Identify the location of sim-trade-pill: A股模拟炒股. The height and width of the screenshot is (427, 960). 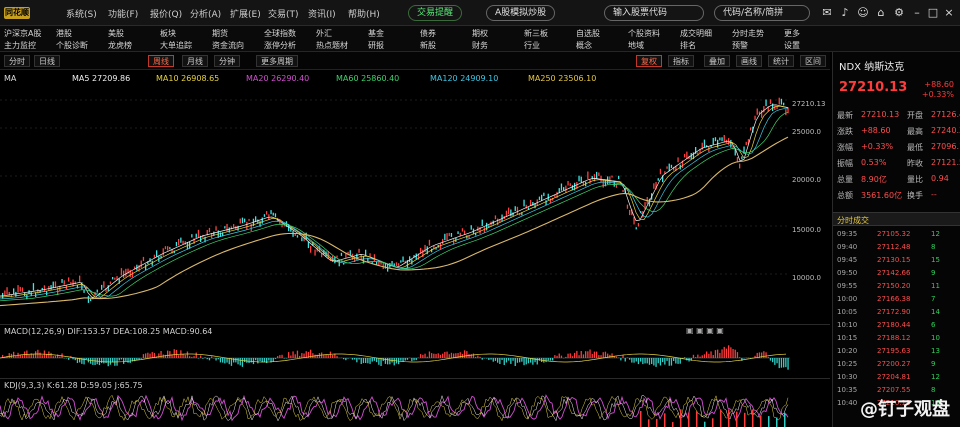
(521, 13).